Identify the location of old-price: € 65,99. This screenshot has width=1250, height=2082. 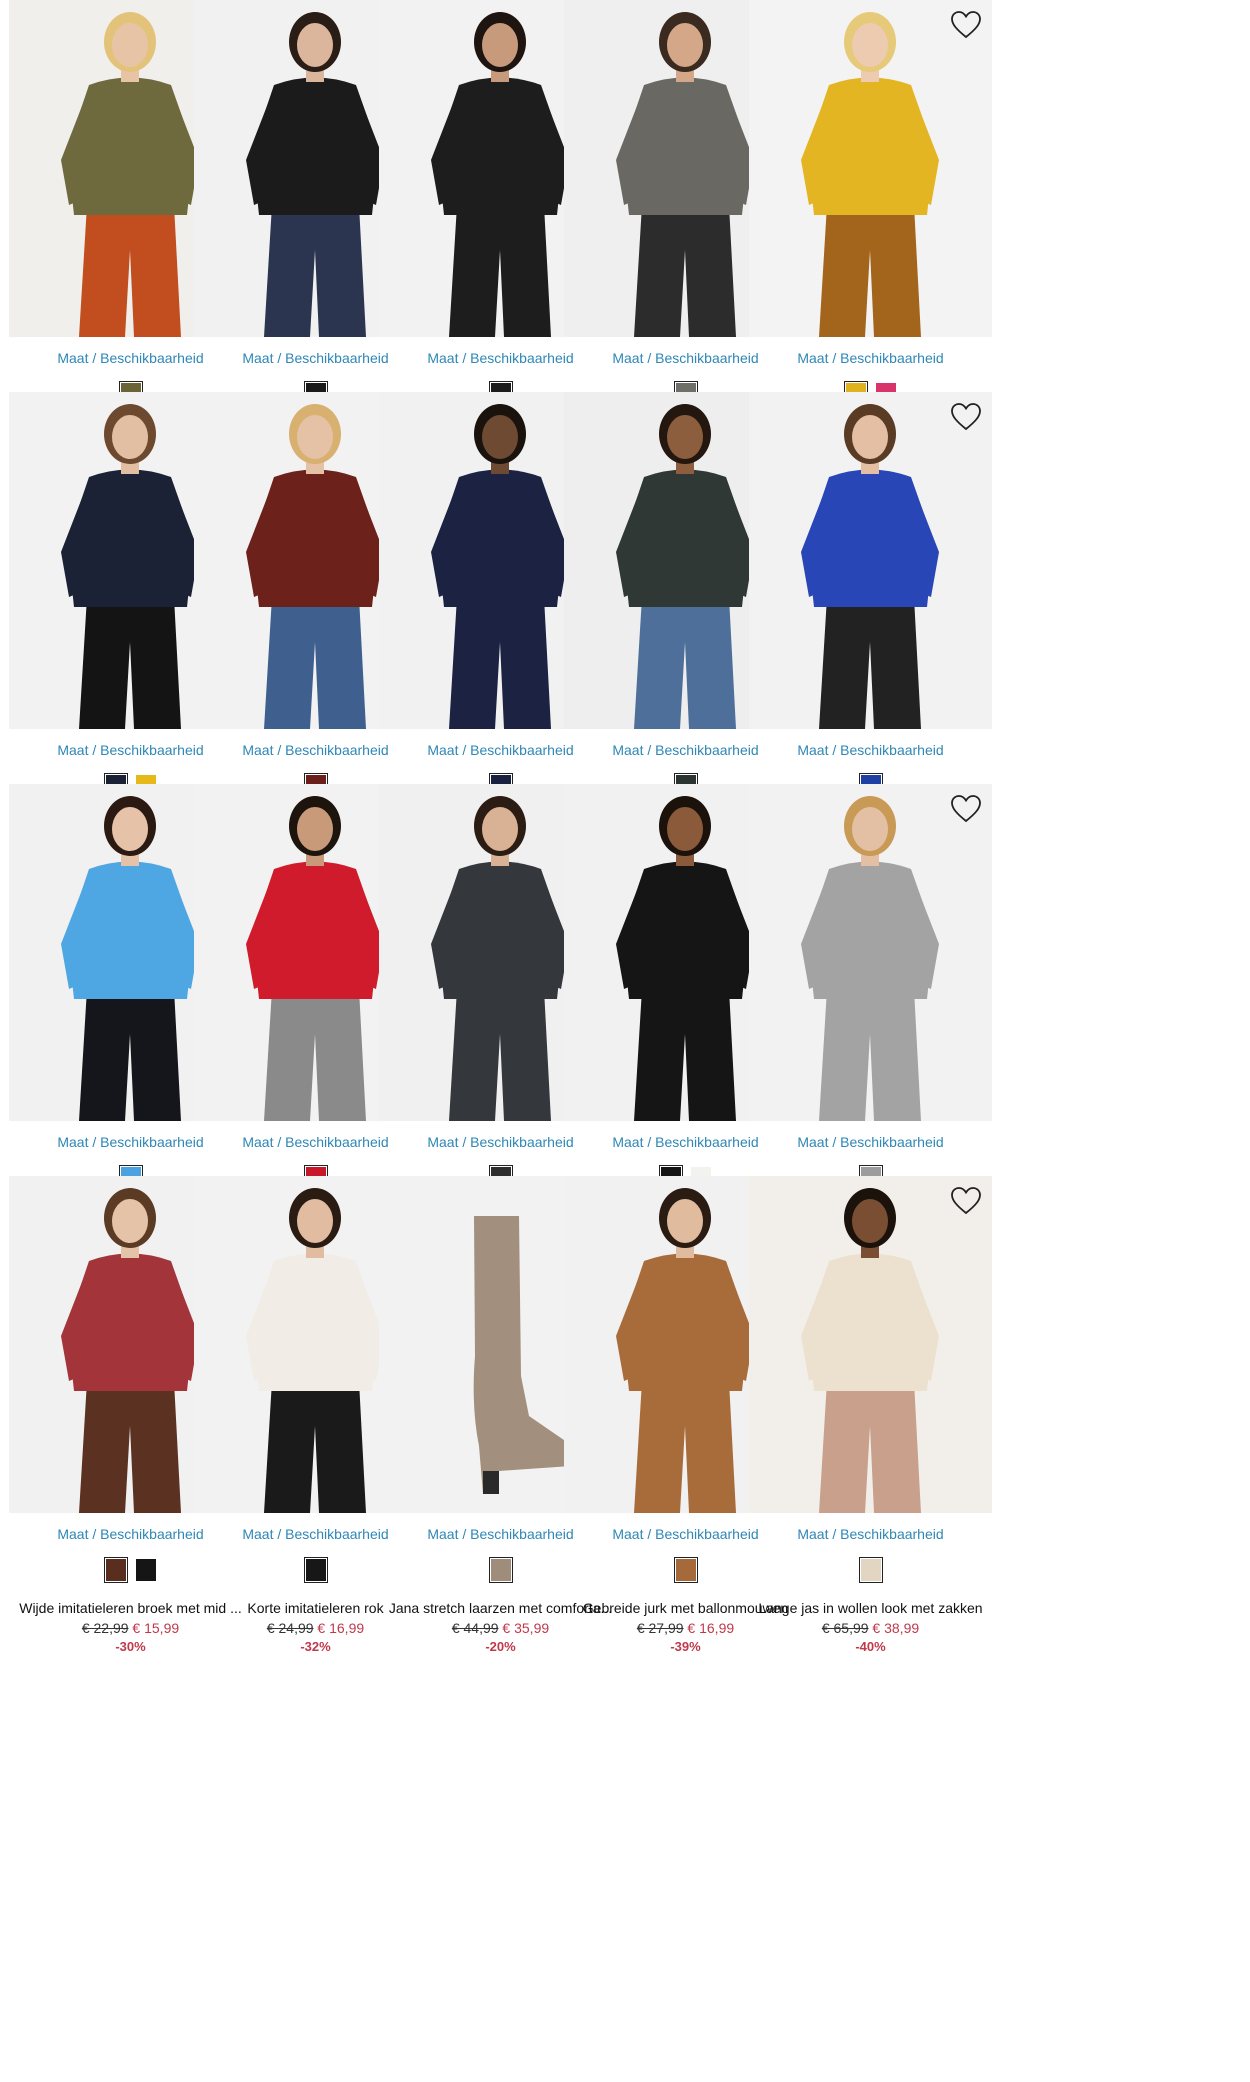
(845, 1628).